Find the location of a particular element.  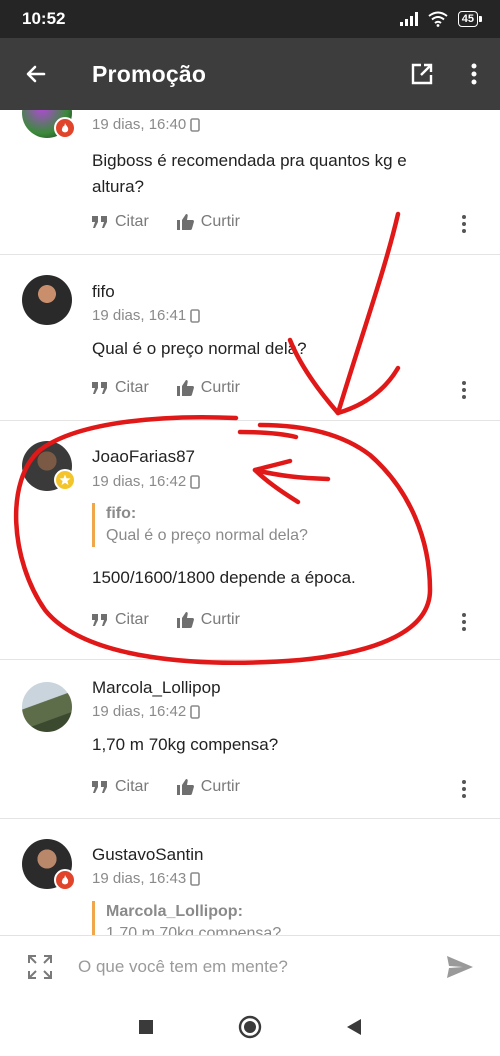

back-button is located at coordinates (36, 74).